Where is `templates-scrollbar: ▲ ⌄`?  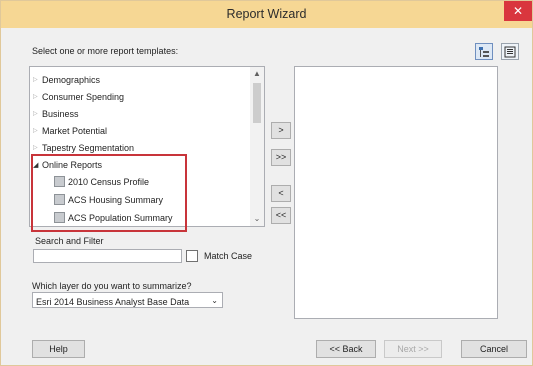 templates-scrollbar: ▲ ⌄ is located at coordinates (257, 146).